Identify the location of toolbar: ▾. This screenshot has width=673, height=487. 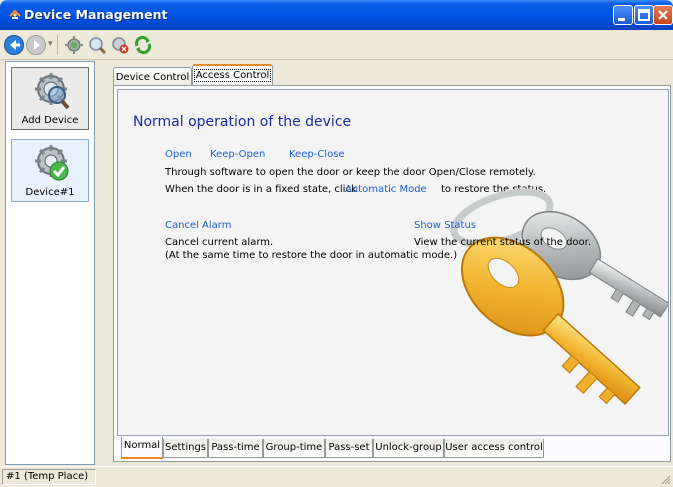
(336, 45).